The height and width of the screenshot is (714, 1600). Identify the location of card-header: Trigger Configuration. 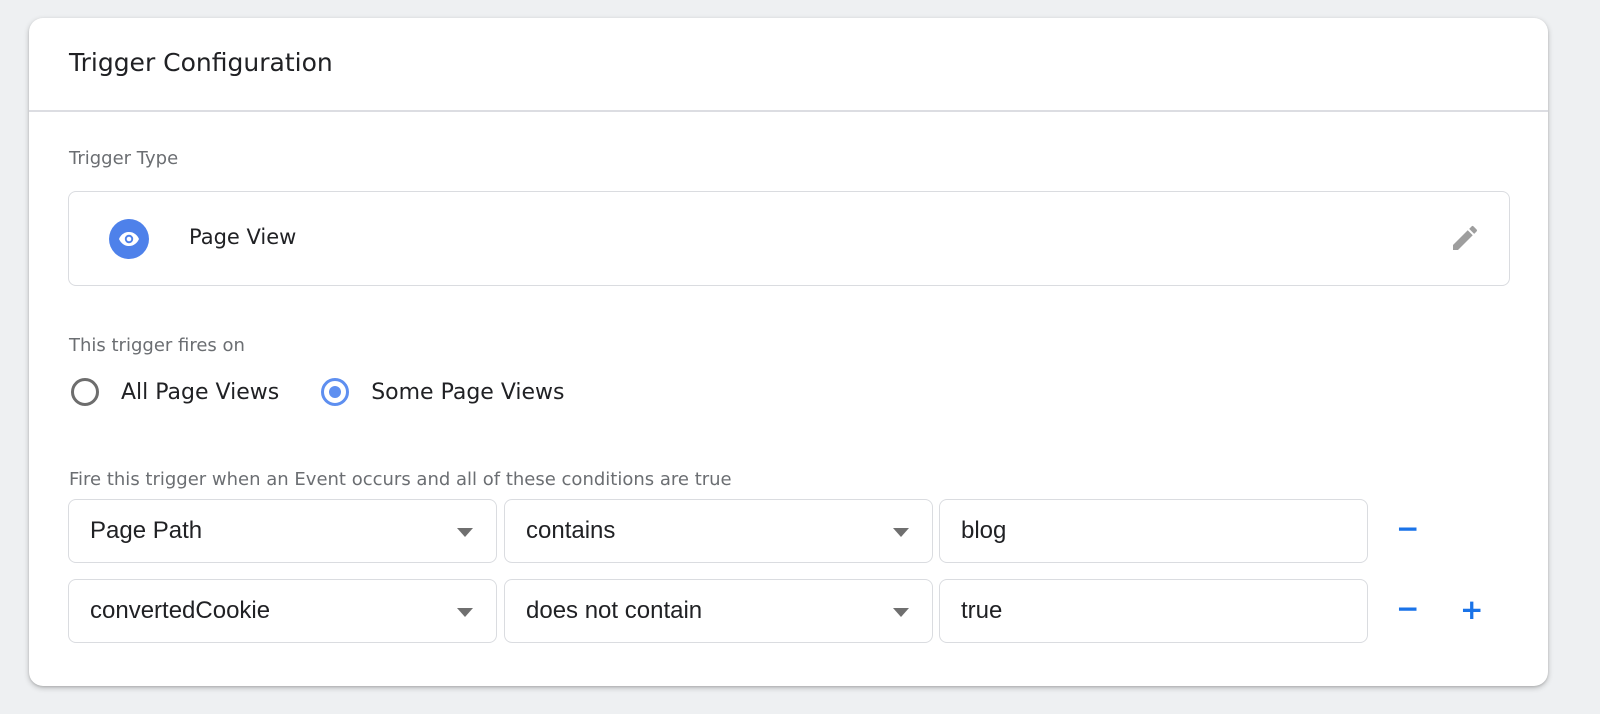
(788, 65).